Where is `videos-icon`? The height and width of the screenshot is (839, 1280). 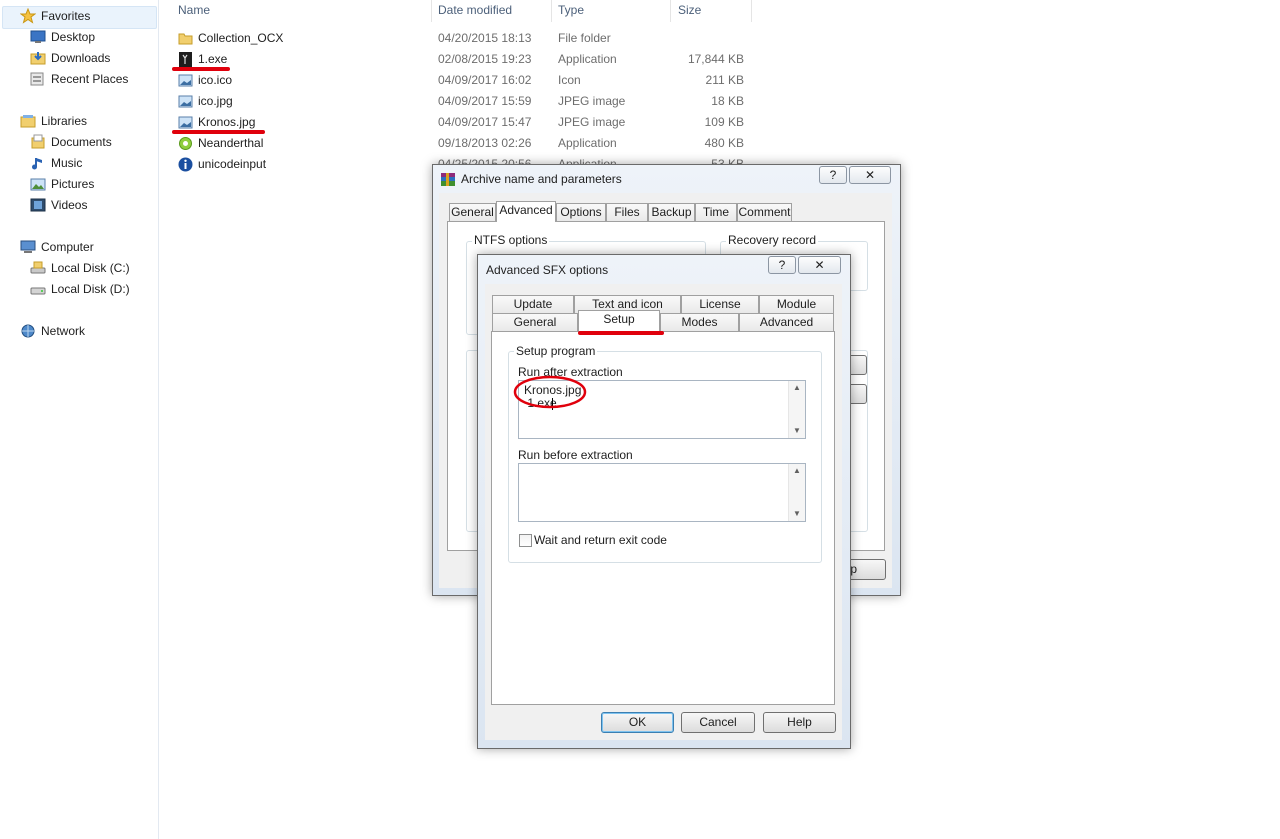
videos-icon is located at coordinates (38, 205).